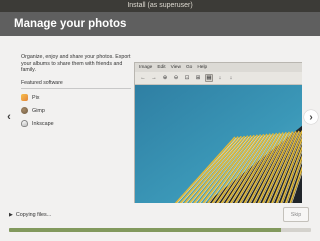 This screenshot has width=320, height=241. What do you see at coordinates (145, 230) in the screenshot?
I see `progress-fill` at bounding box center [145, 230].